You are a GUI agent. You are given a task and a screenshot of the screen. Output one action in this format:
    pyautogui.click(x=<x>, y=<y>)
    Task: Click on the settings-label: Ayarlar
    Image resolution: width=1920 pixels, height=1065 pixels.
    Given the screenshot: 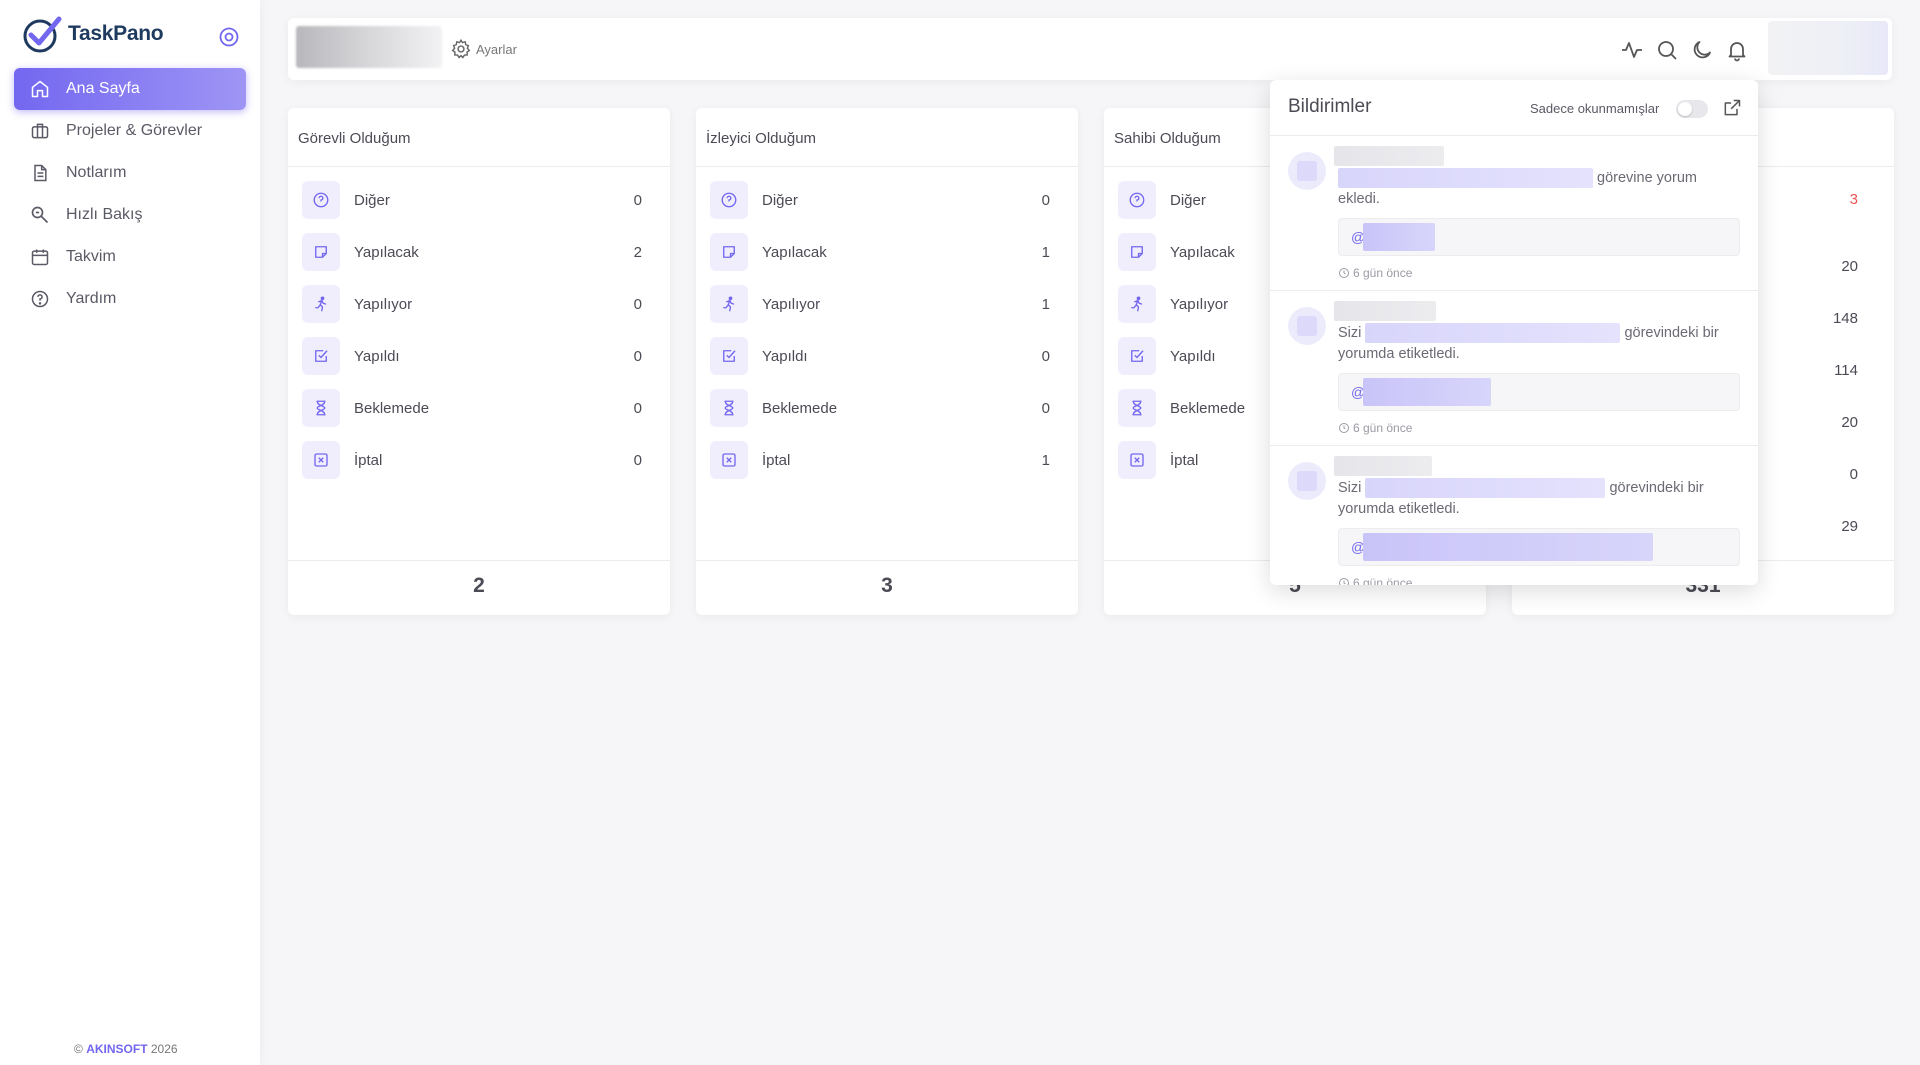 What is the action you would take?
    pyautogui.click(x=496, y=49)
    